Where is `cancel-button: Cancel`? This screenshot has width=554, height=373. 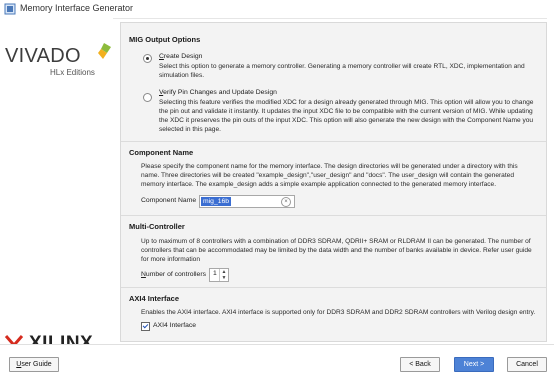
cancel-button: Cancel is located at coordinates (527, 364).